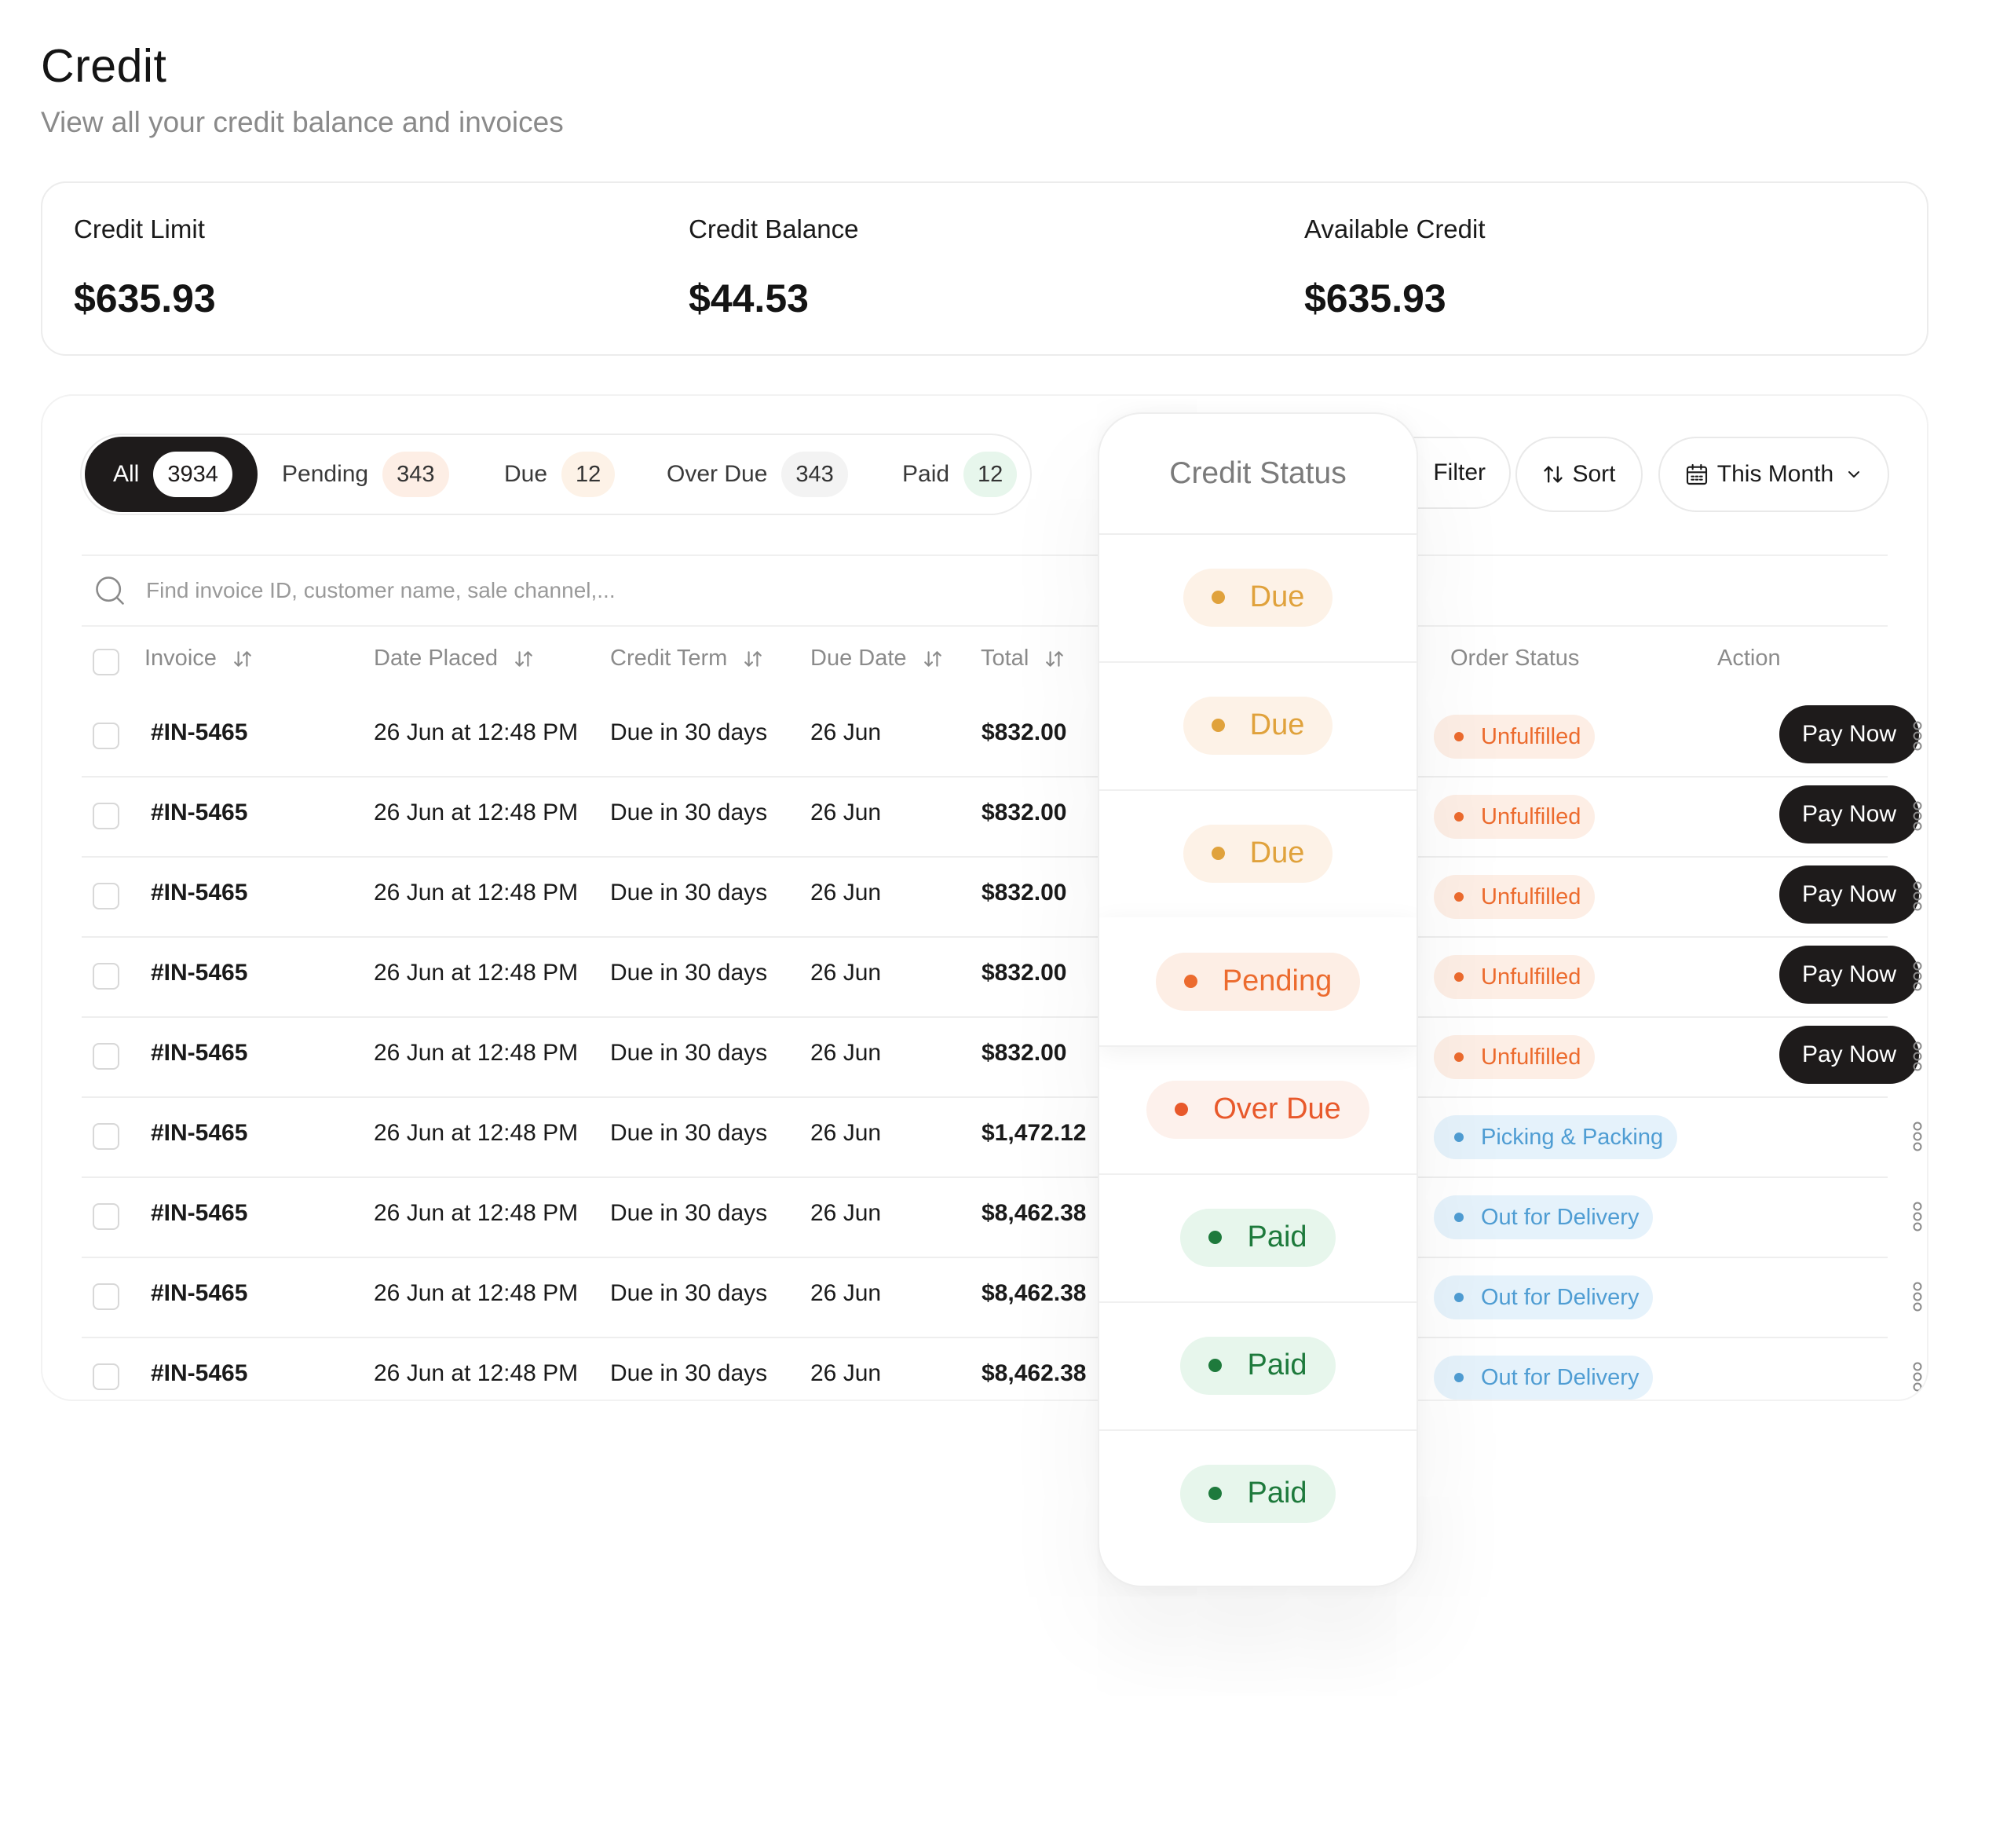 This screenshot has width=2007, height=1848. What do you see at coordinates (1277, 725) in the screenshot?
I see `credit-status-label: Due` at bounding box center [1277, 725].